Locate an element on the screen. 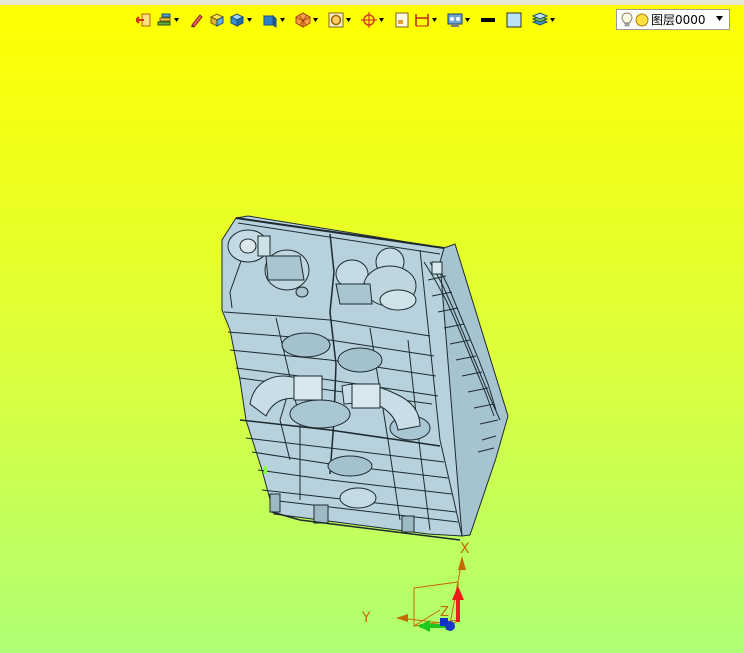 The image size is (744, 653). solid-box-blue-icon is located at coordinates (237, 20).